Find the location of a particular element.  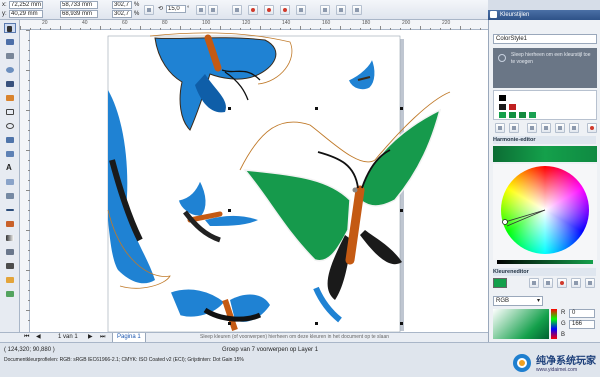

first-page-icon: ⏮ is located at coordinates (26, 337).